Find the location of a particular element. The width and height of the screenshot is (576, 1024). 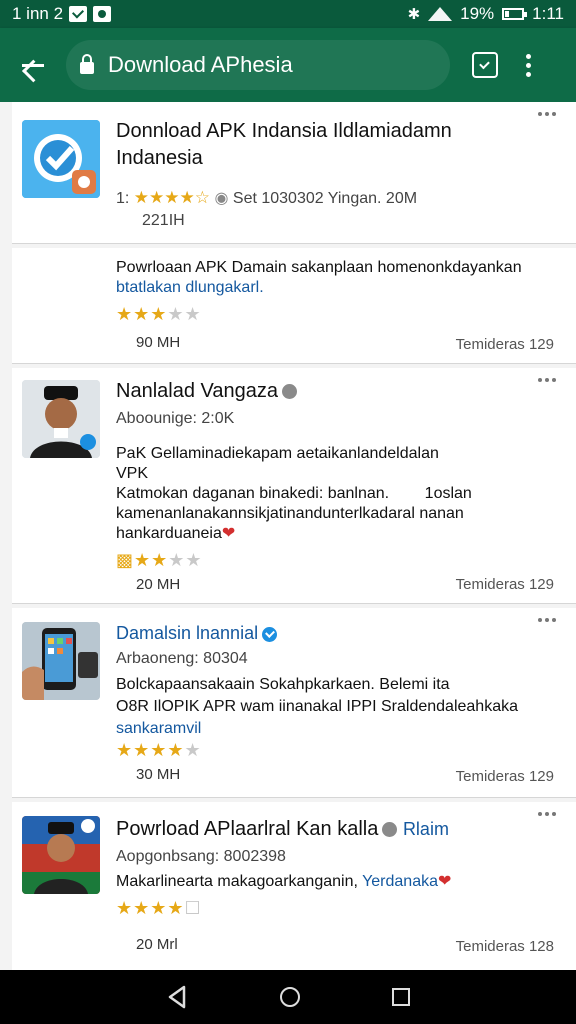

back-arrow-icon is located at coordinates (32, 65).